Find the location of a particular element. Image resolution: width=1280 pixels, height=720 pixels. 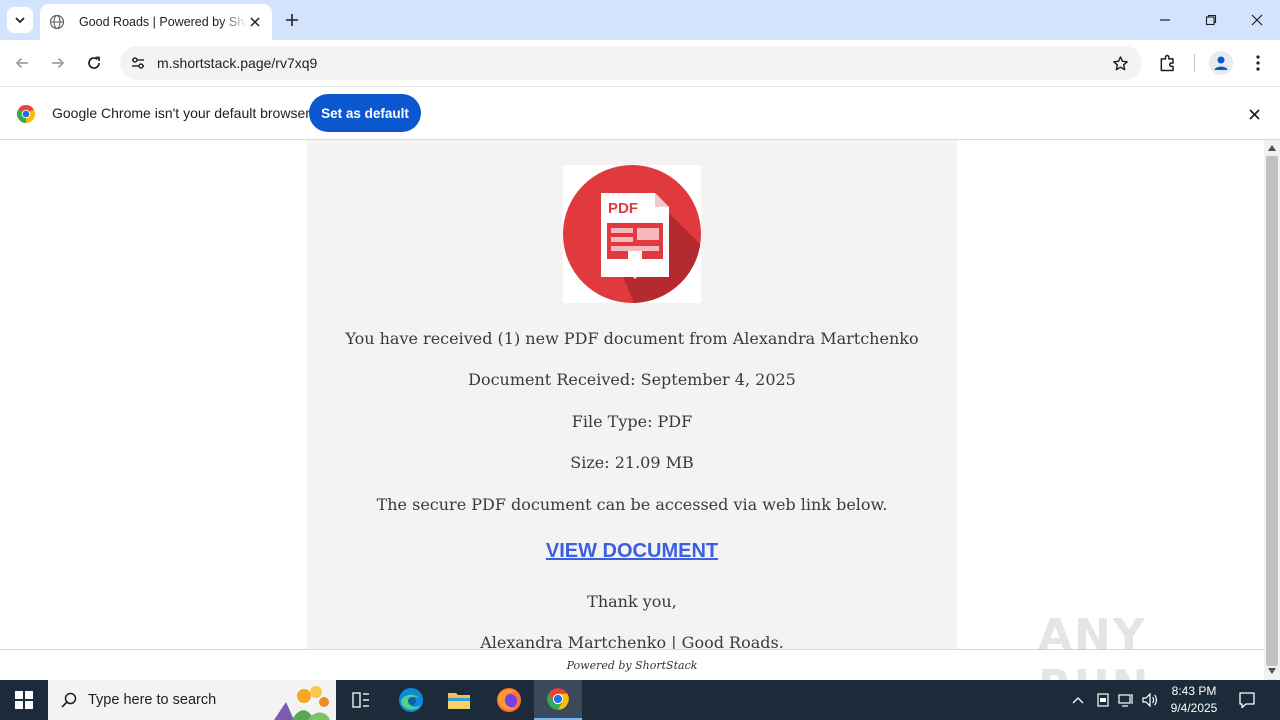

scroll-up-icon is located at coordinates (1272, 148).